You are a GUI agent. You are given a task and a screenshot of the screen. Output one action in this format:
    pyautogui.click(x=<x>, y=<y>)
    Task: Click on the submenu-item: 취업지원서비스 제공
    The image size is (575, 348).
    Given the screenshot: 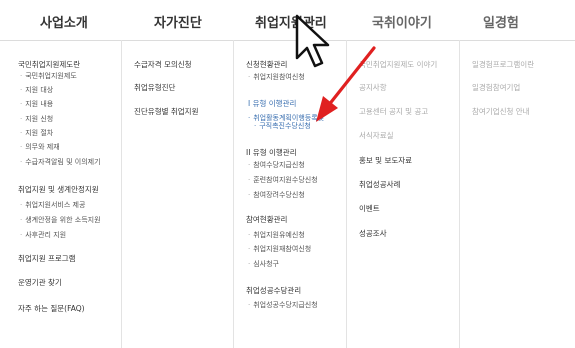 What is the action you would take?
    pyautogui.click(x=52, y=205)
    